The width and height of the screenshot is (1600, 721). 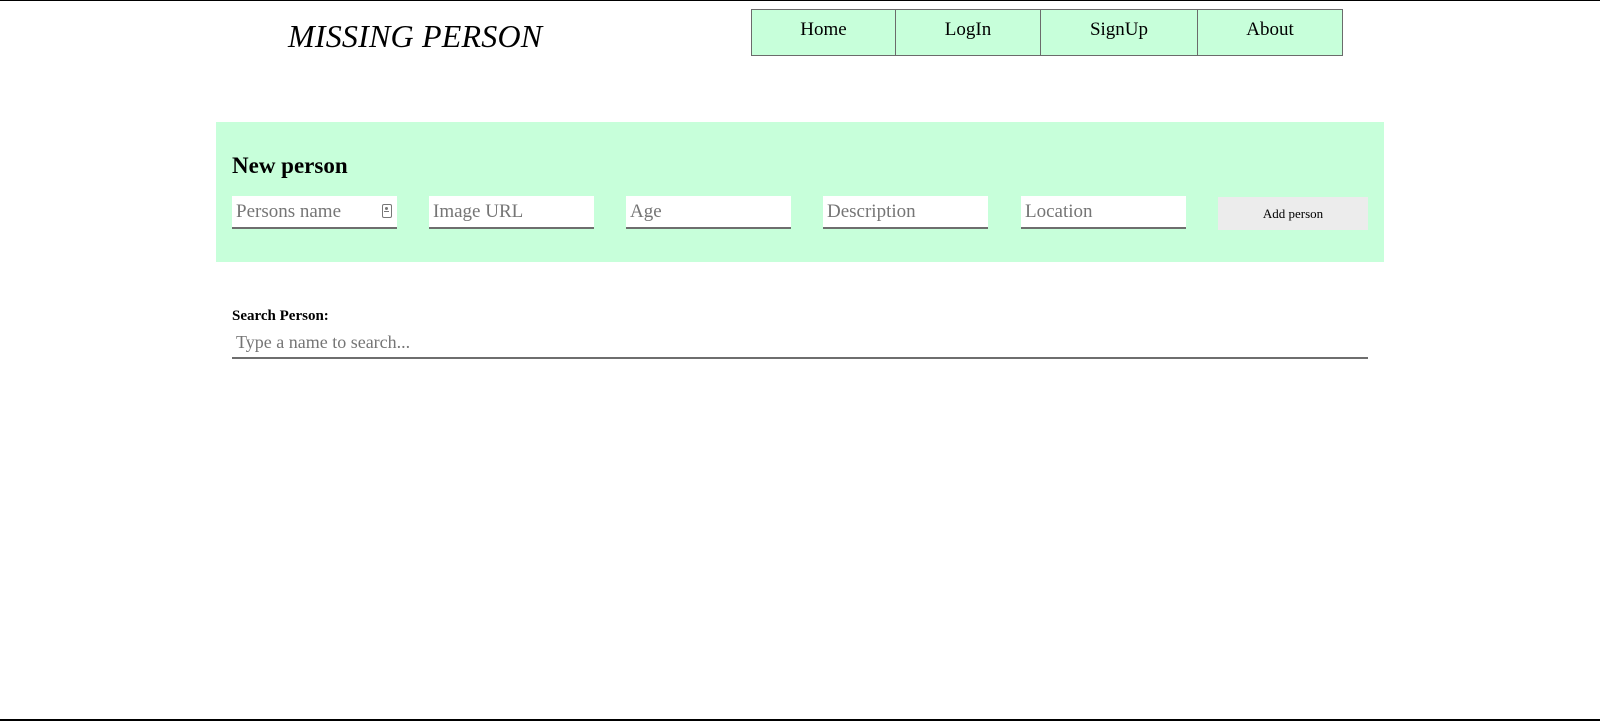 What do you see at coordinates (1270, 32) in the screenshot?
I see `nav-about: About` at bounding box center [1270, 32].